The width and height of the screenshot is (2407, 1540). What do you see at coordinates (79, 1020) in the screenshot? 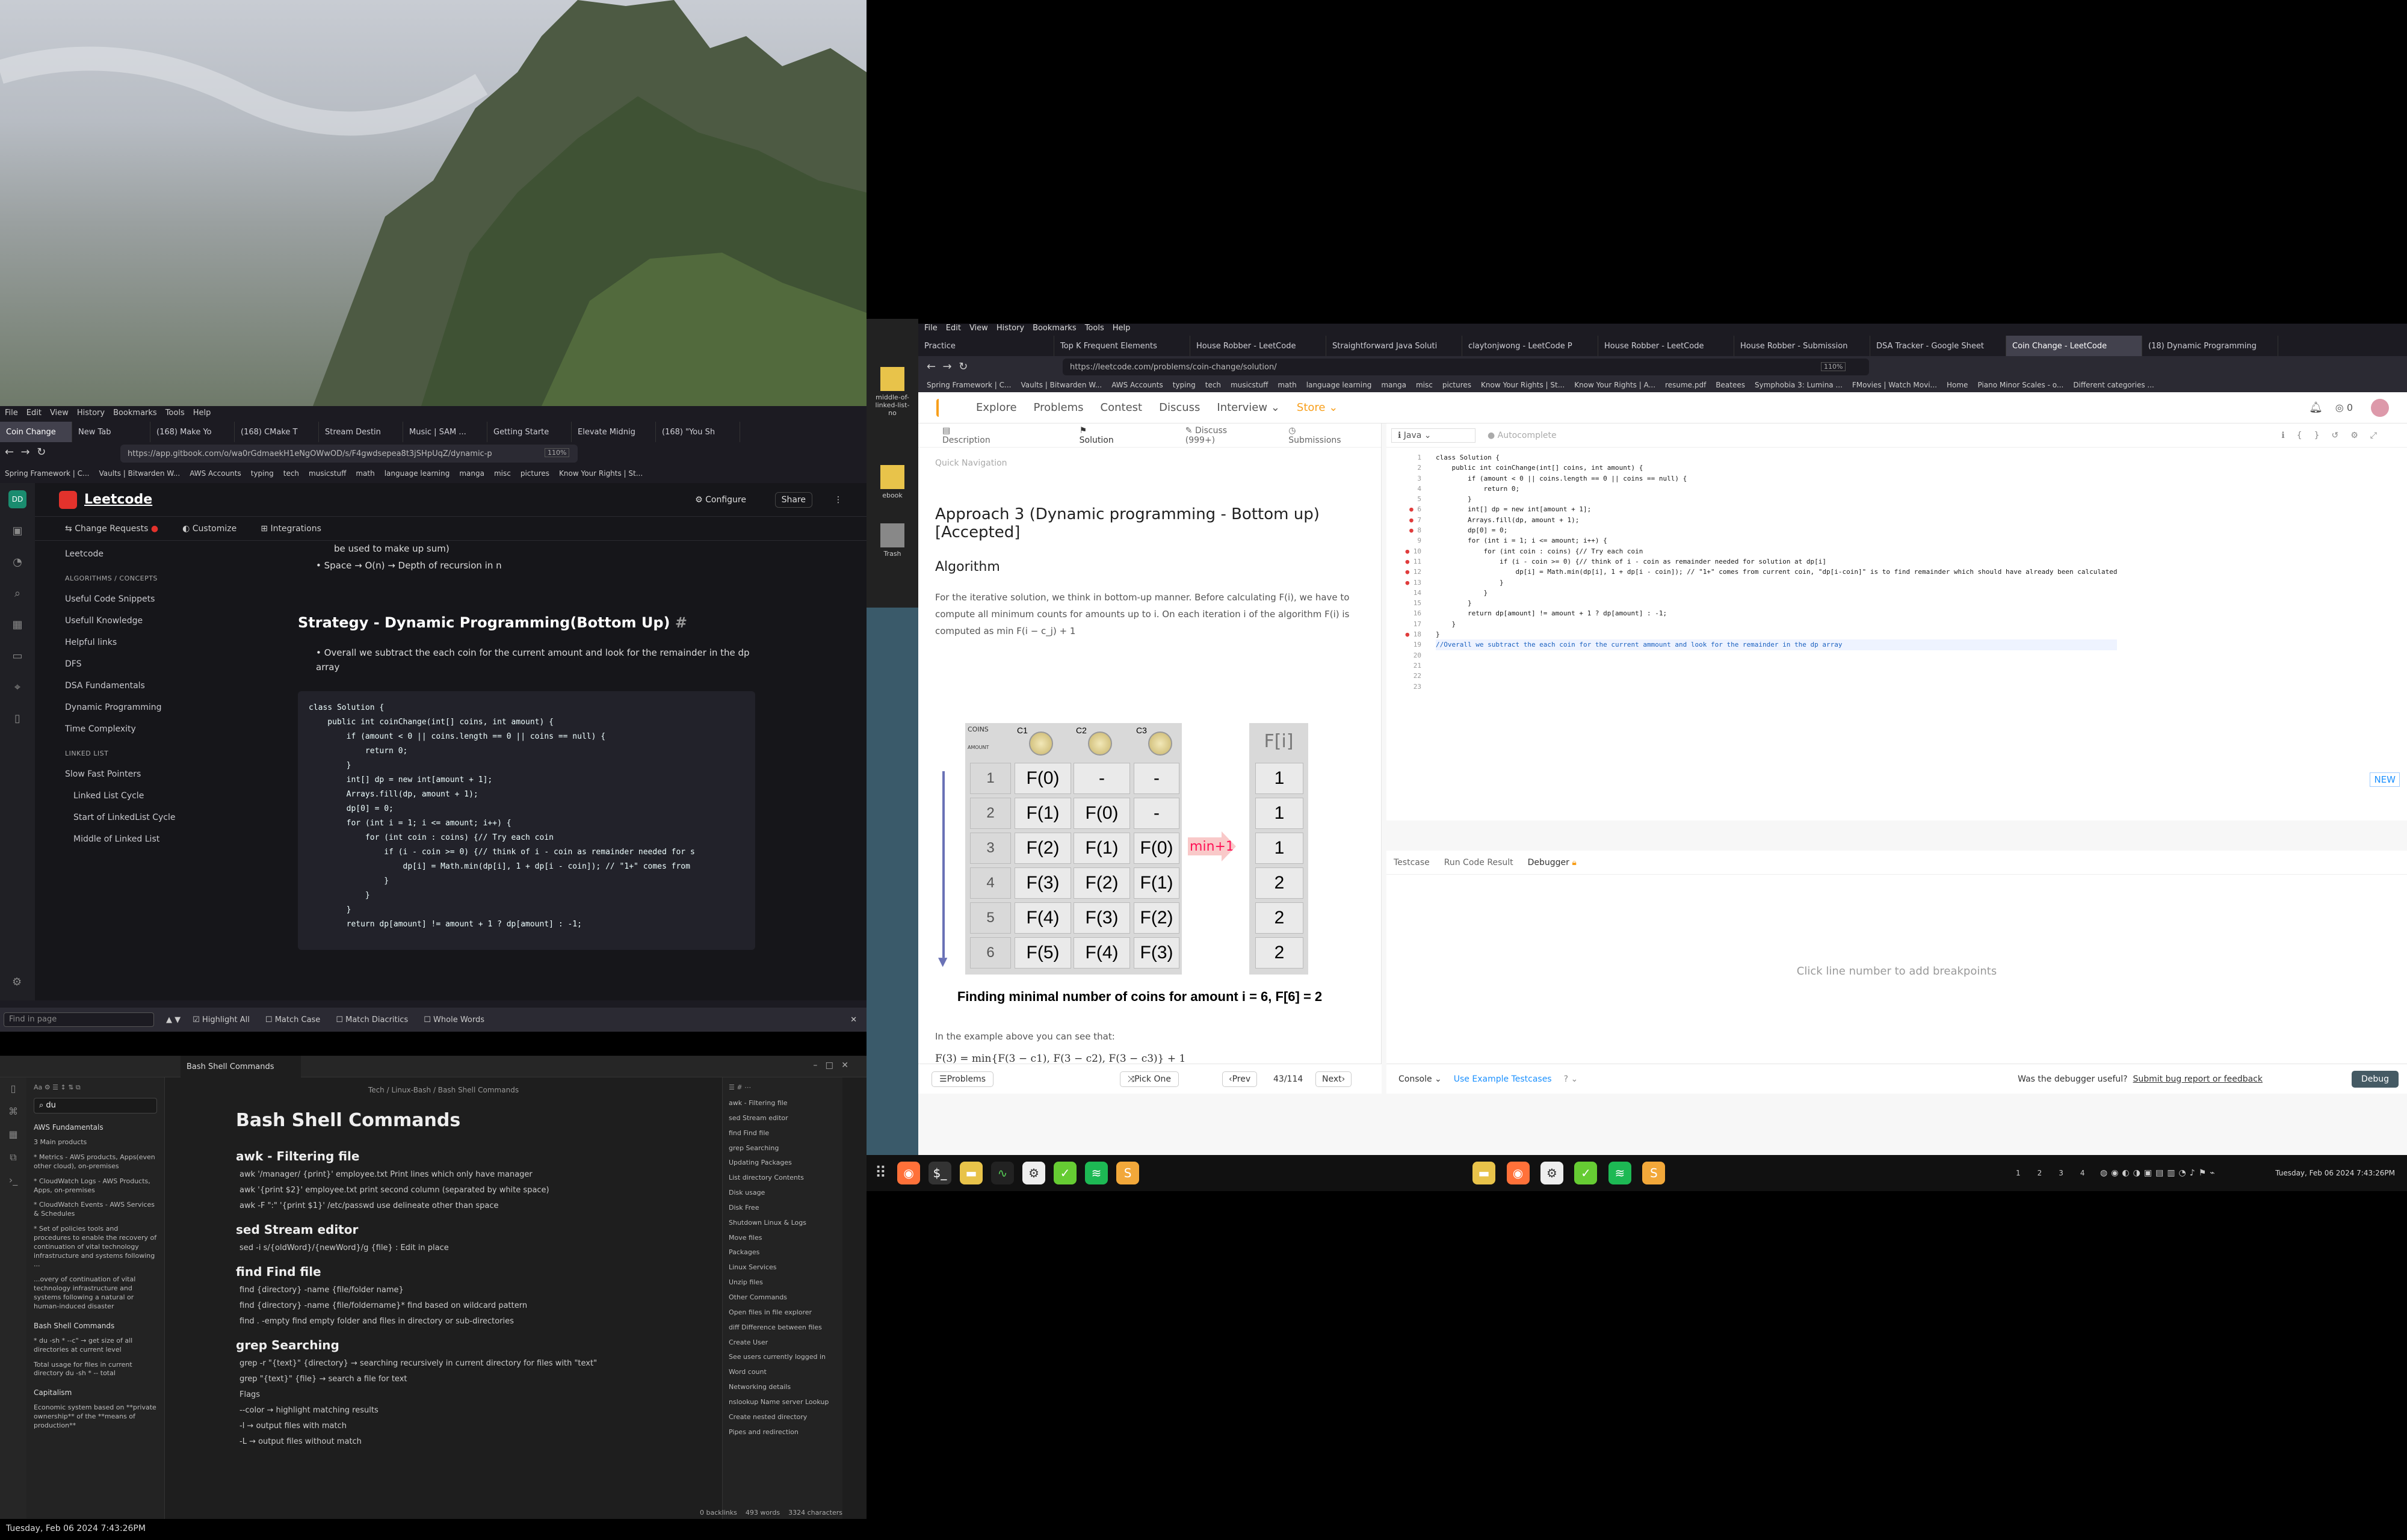
I see `find-input: Find in page` at bounding box center [79, 1020].